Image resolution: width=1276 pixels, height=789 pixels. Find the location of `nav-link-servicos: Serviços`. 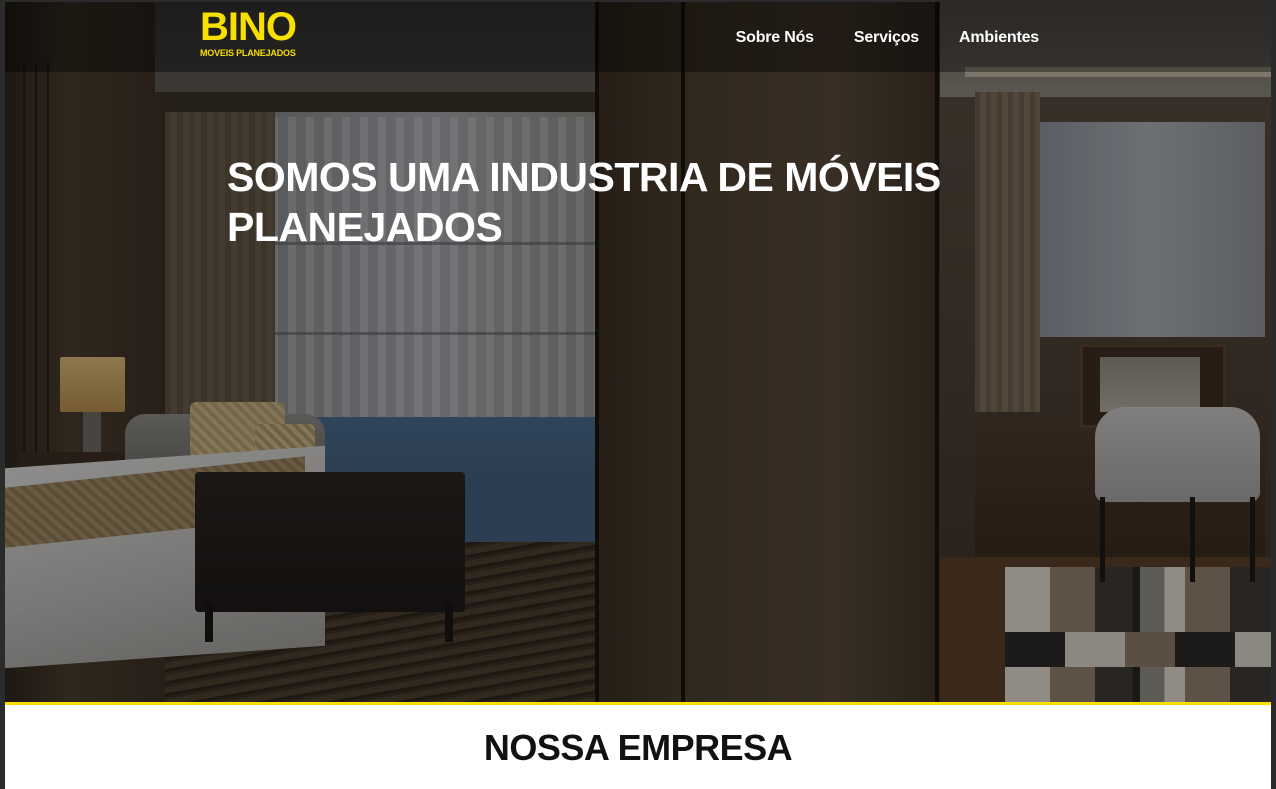

nav-link-servicos: Serviços is located at coordinates (886, 38).